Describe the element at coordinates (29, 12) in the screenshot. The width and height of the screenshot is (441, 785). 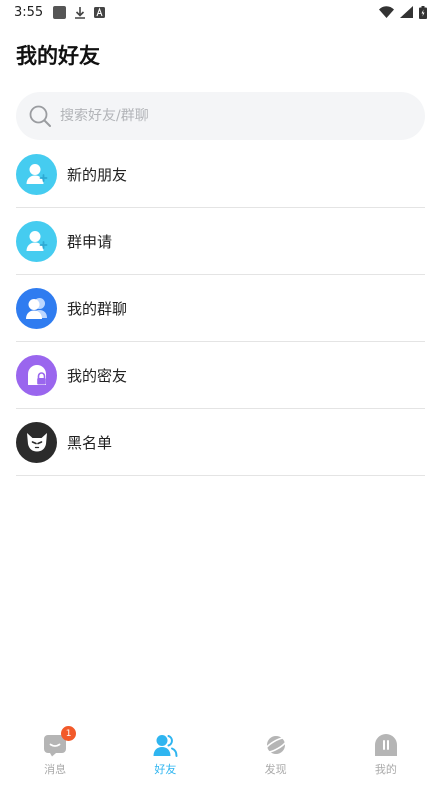
I see `status-time: 3:55` at that location.